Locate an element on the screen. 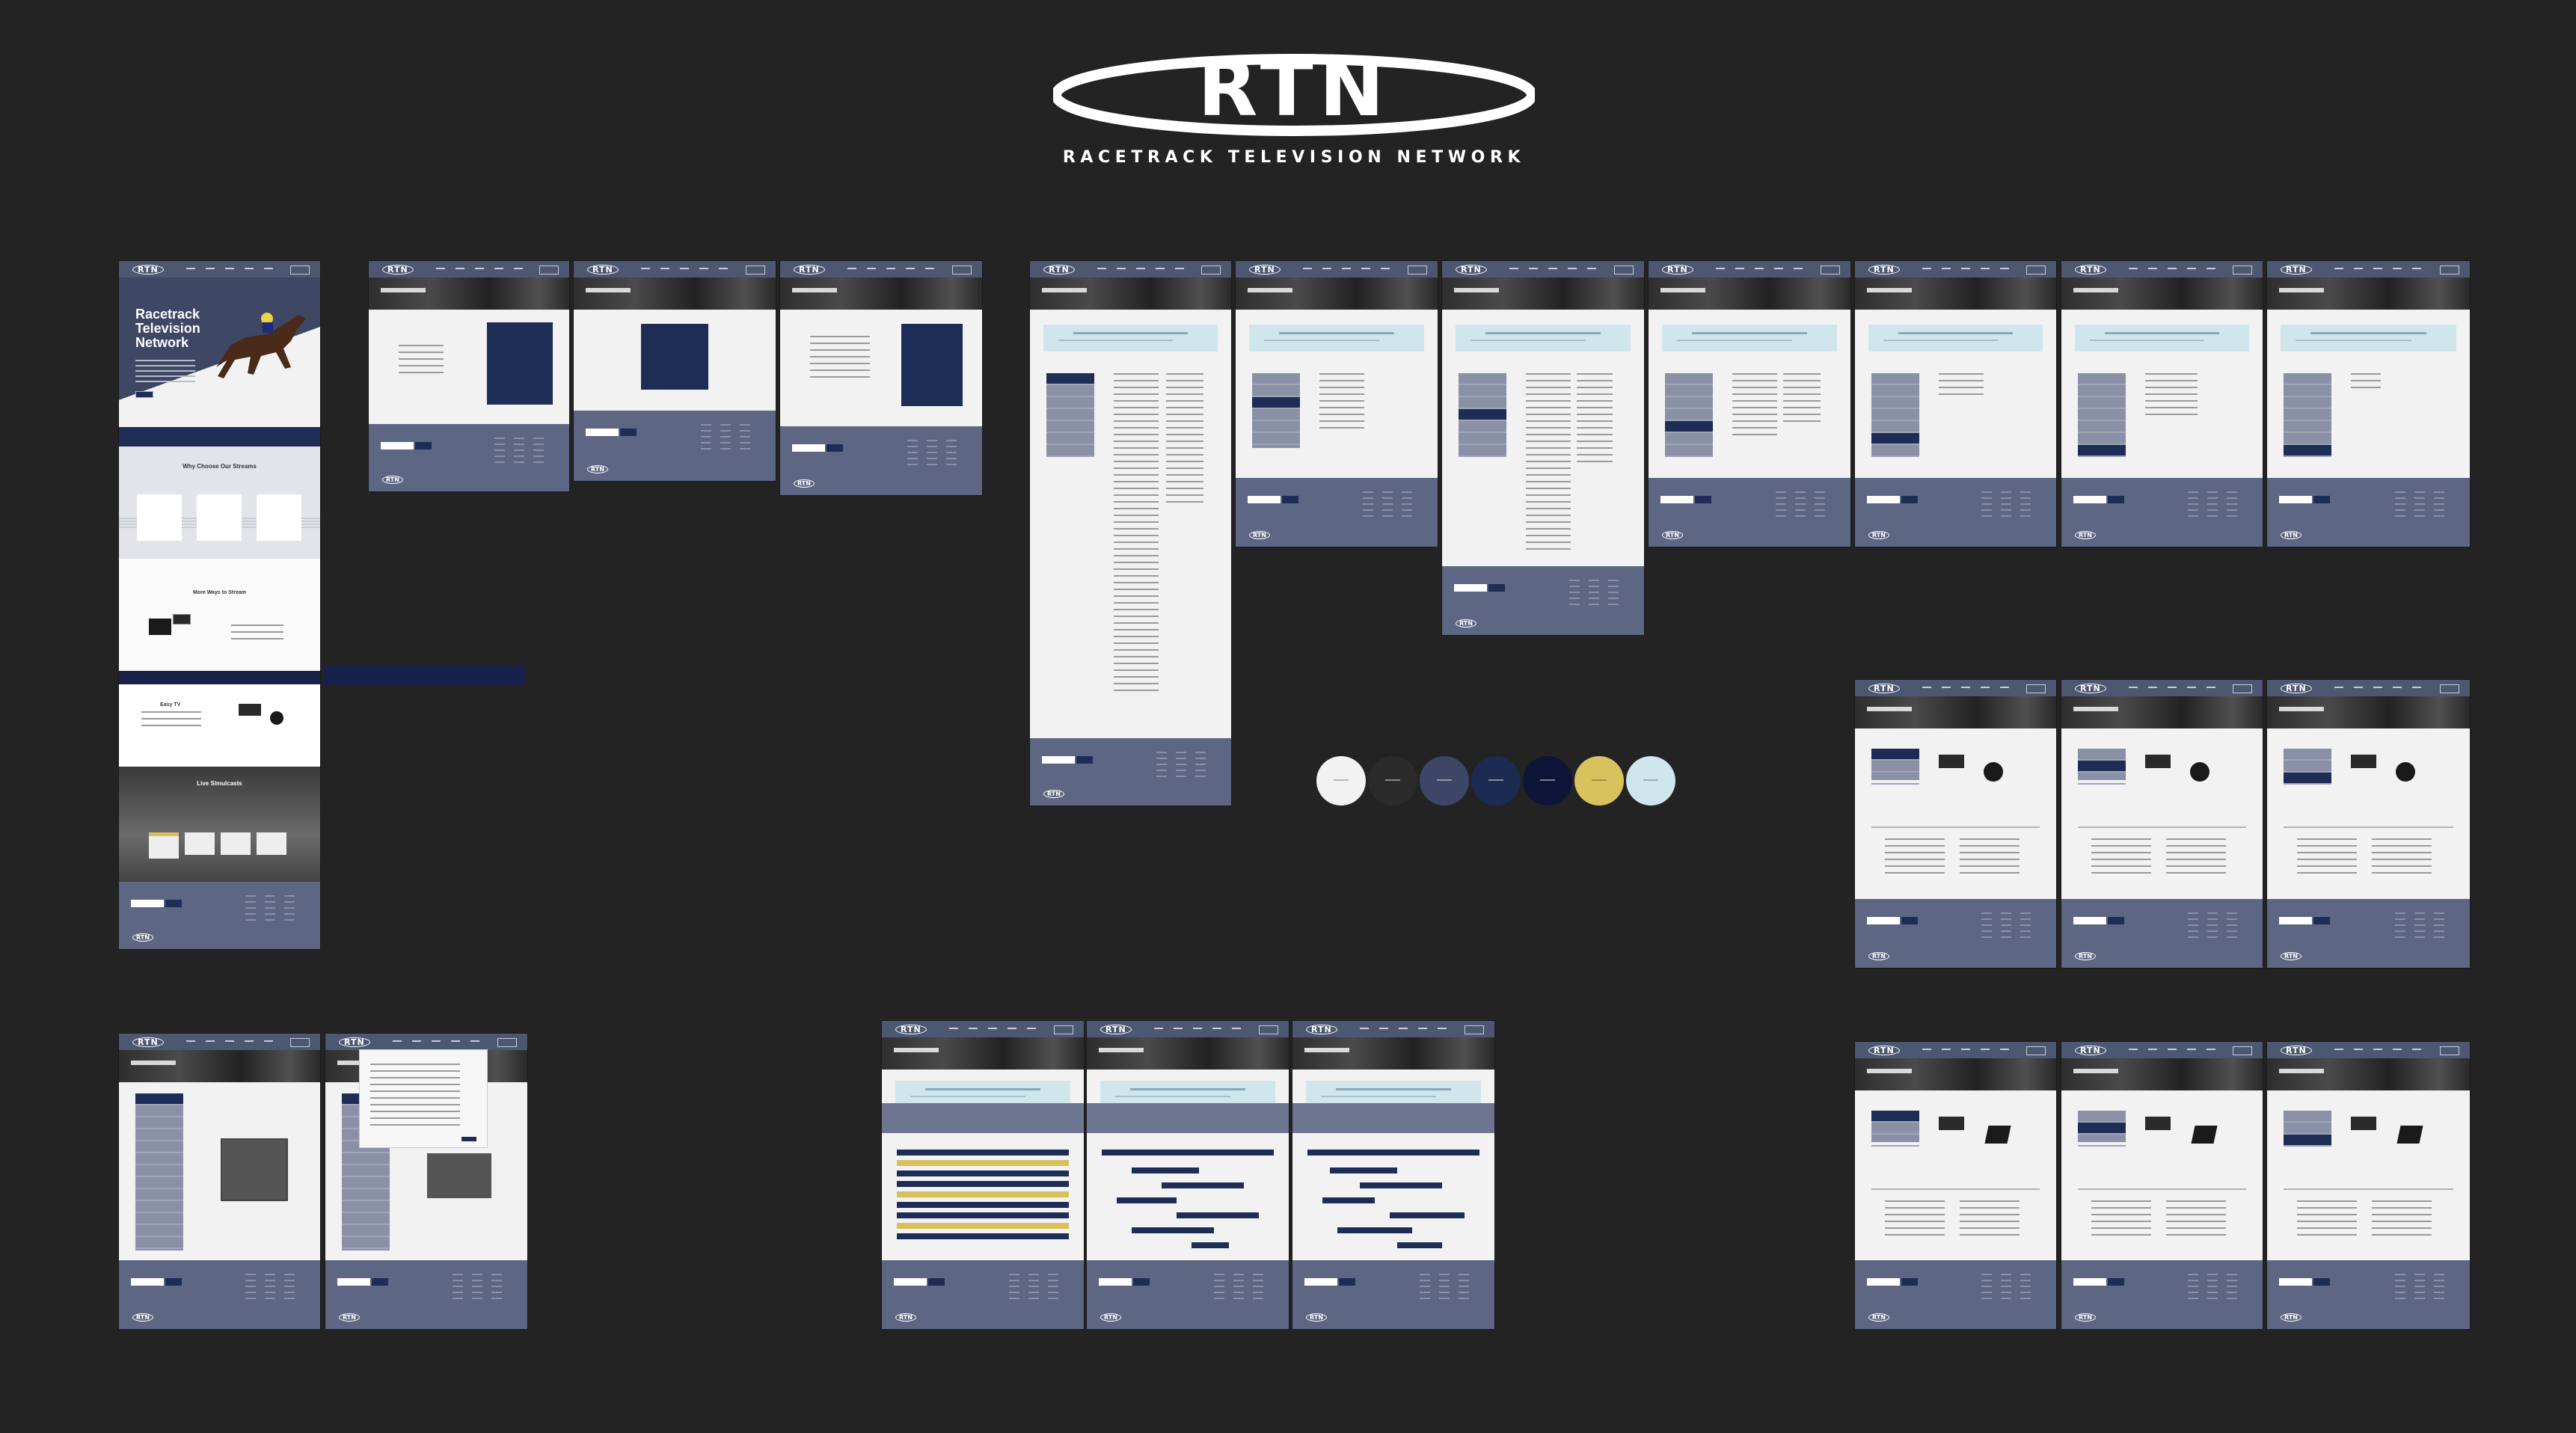 Image resolution: width=2576 pixels, height=1433 pixels. package-modal is located at coordinates (423, 1099).